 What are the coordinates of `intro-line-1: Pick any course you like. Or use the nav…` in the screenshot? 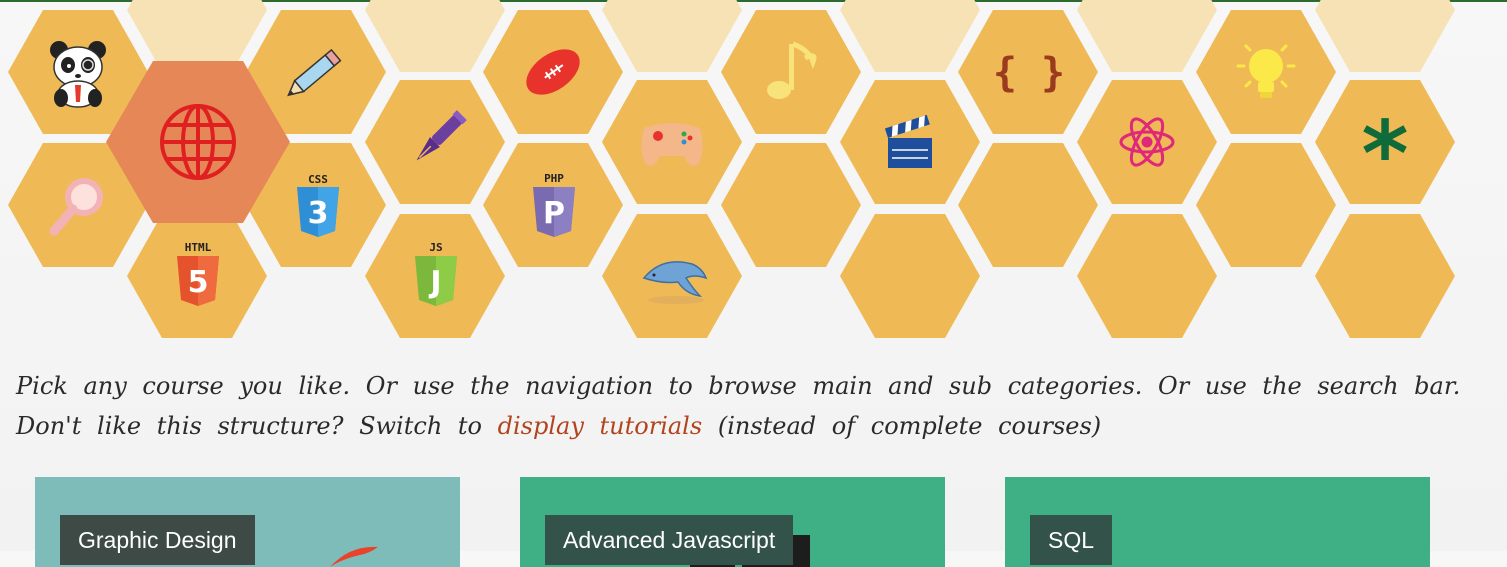 It's located at (738, 386).